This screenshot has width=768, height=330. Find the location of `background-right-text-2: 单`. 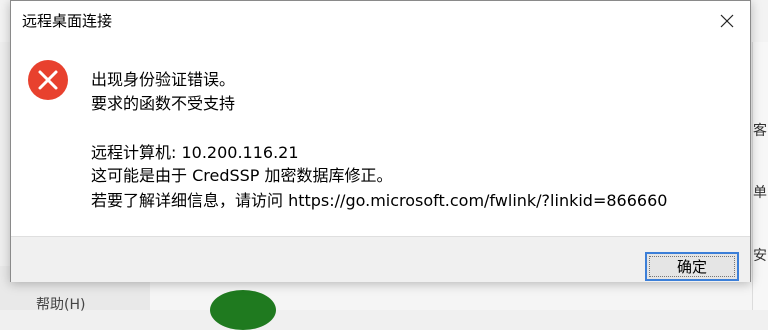

background-right-text-2: 单 is located at coordinates (760, 193).